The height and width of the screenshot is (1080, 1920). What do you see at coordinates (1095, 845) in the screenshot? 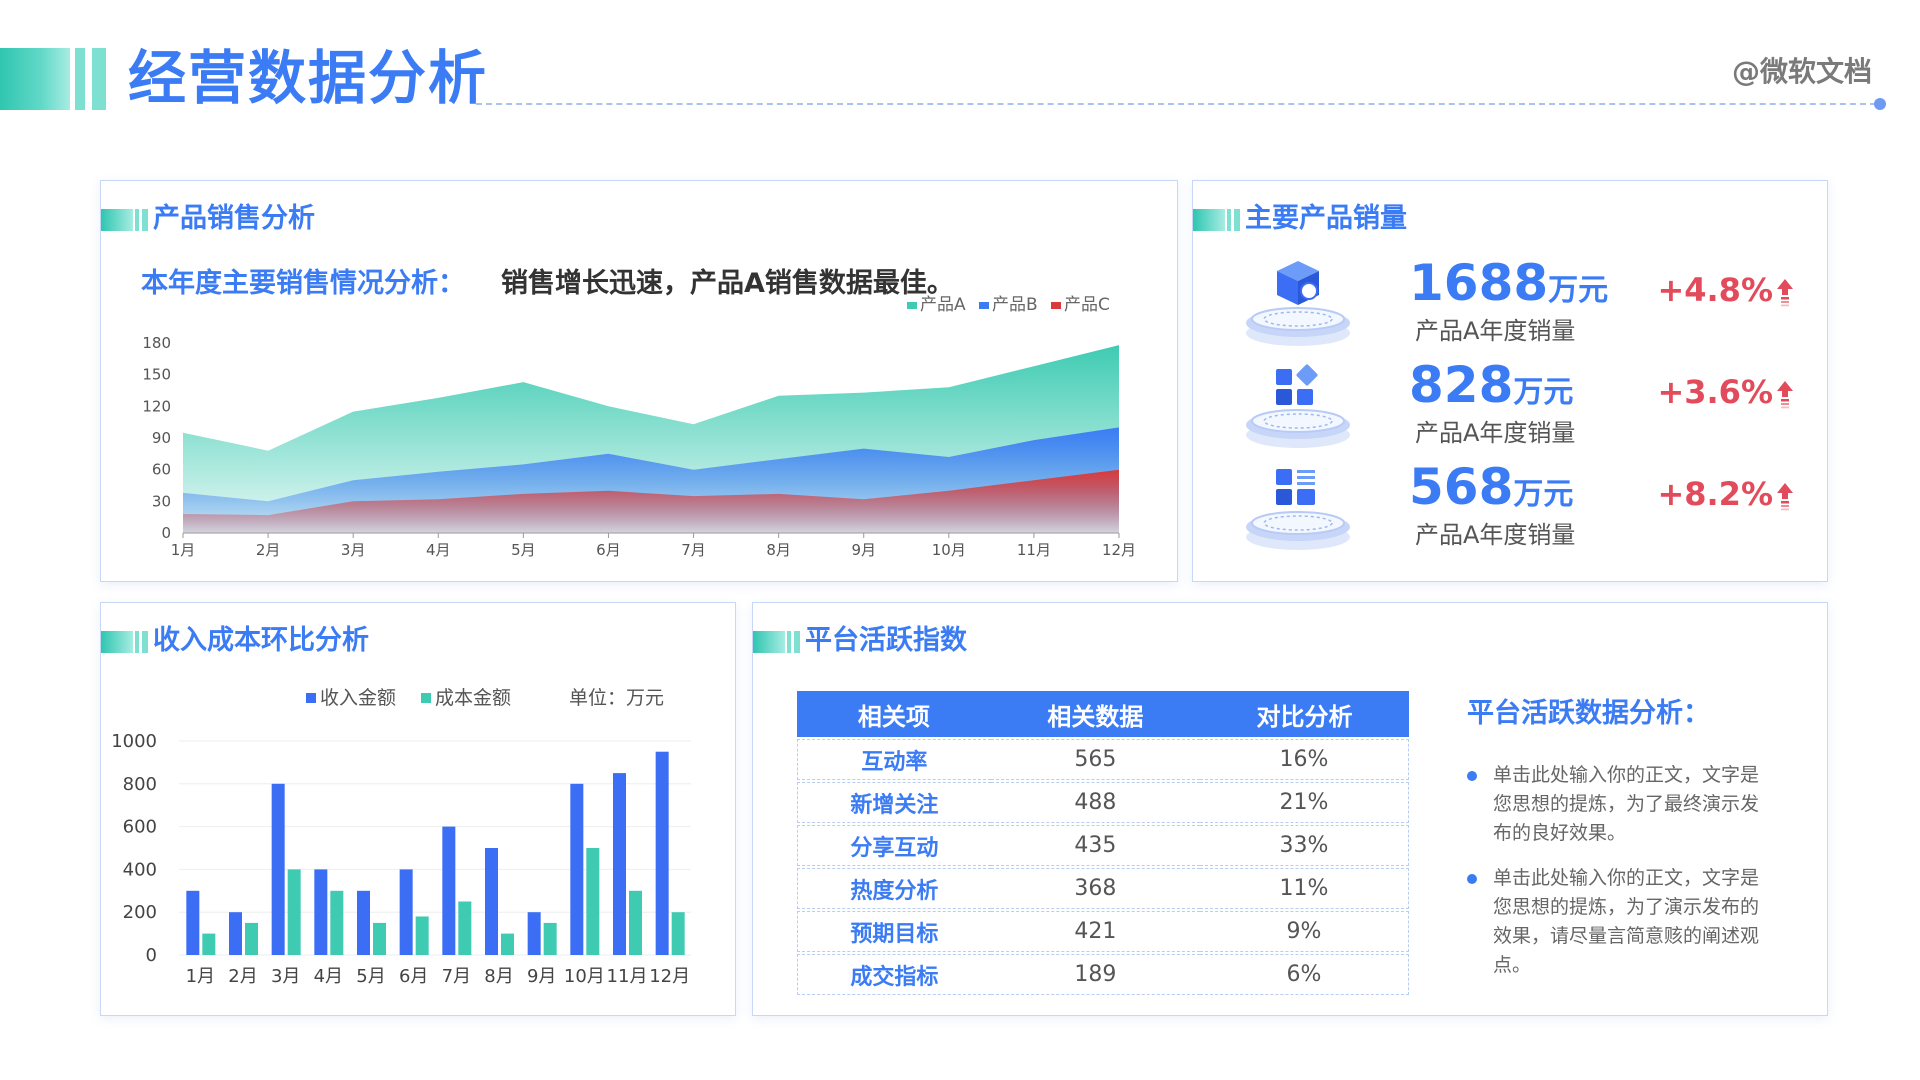
I see `table-cell: 435` at bounding box center [1095, 845].